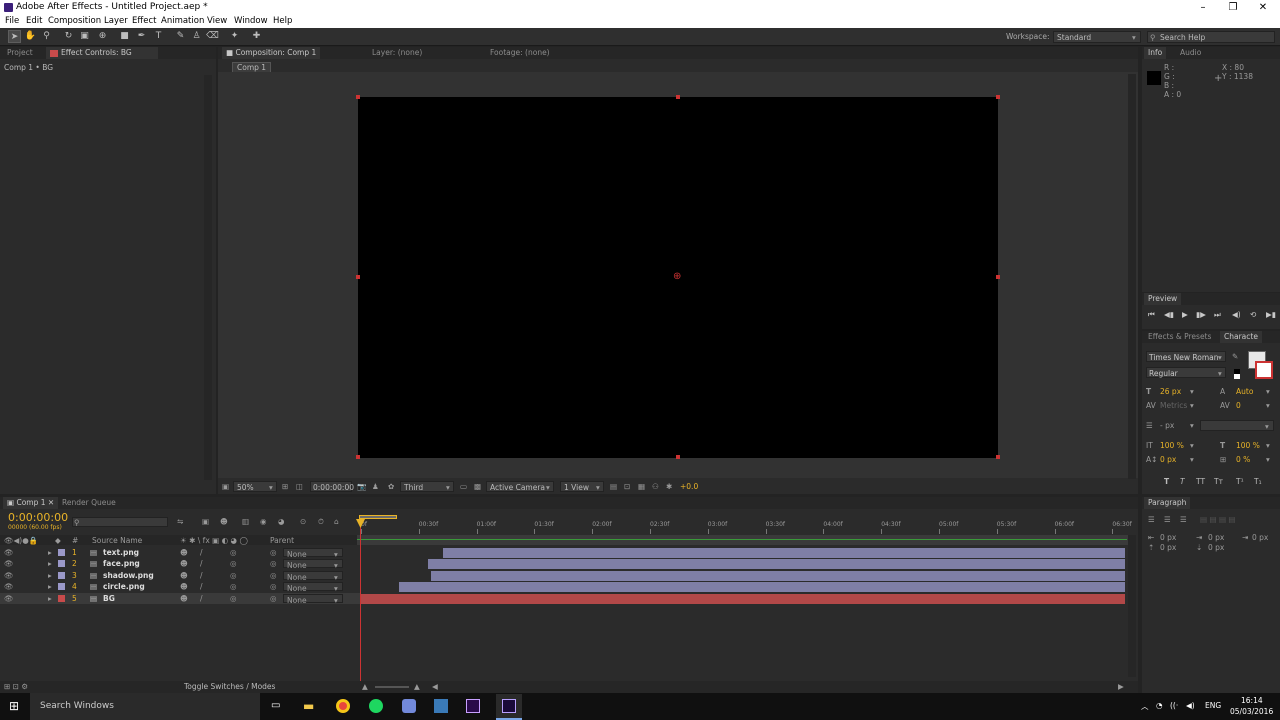 The height and width of the screenshot is (720, 1280). What do you see at coordinates (205, 521) in the screenshot?
I see `draft-3d-icon: ▣` at bounding box center [205, 521].